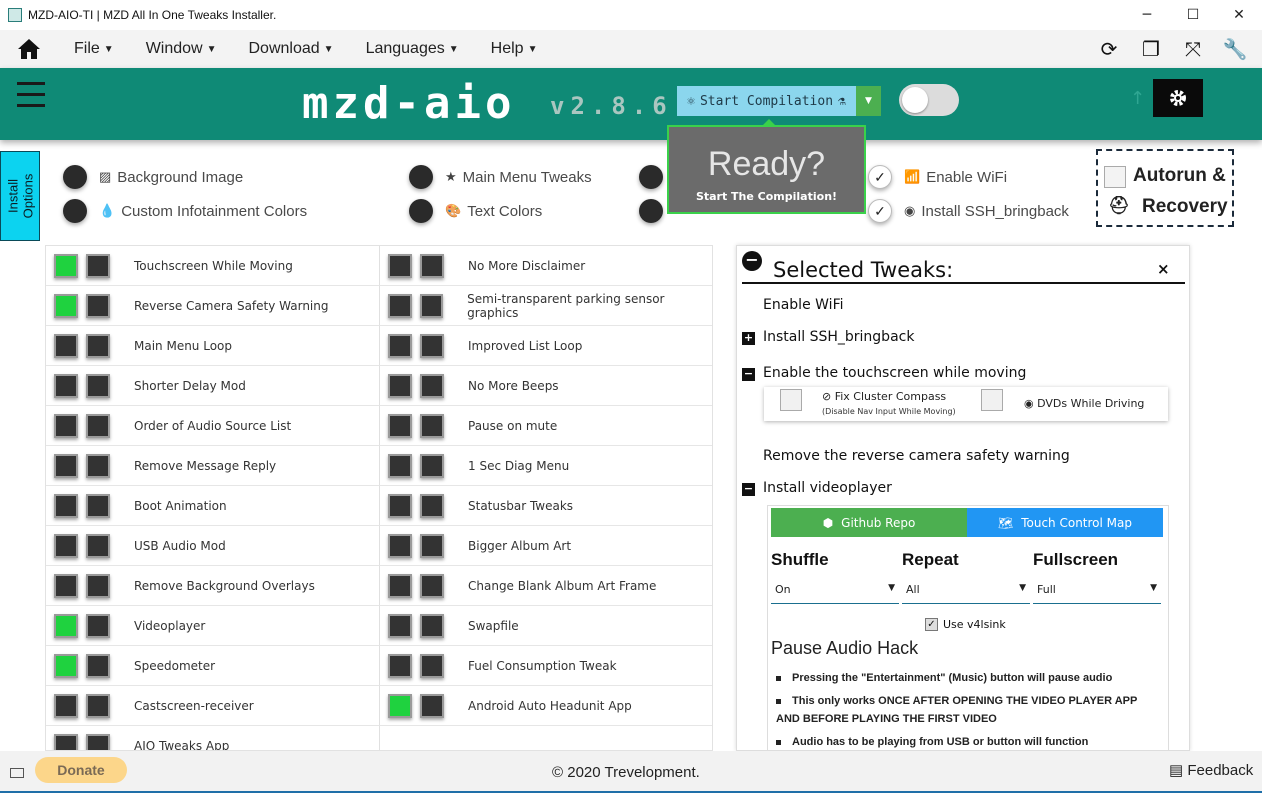  I want to click on refresh-icon: ⟳, so click(1109, 49).